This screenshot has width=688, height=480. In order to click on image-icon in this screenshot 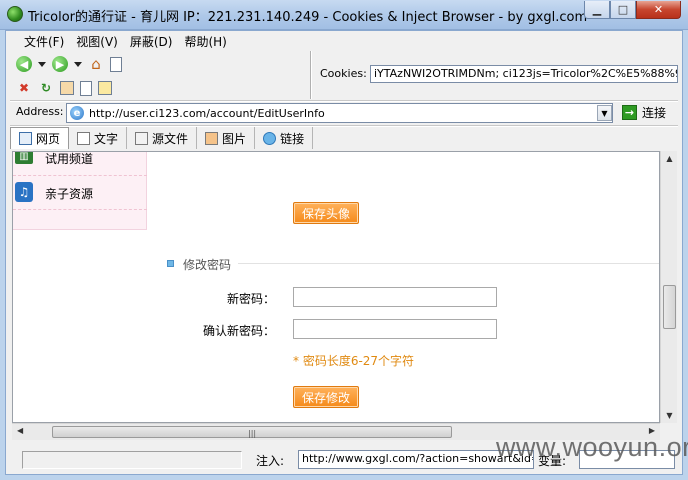, I will do `click(212, 138)`.